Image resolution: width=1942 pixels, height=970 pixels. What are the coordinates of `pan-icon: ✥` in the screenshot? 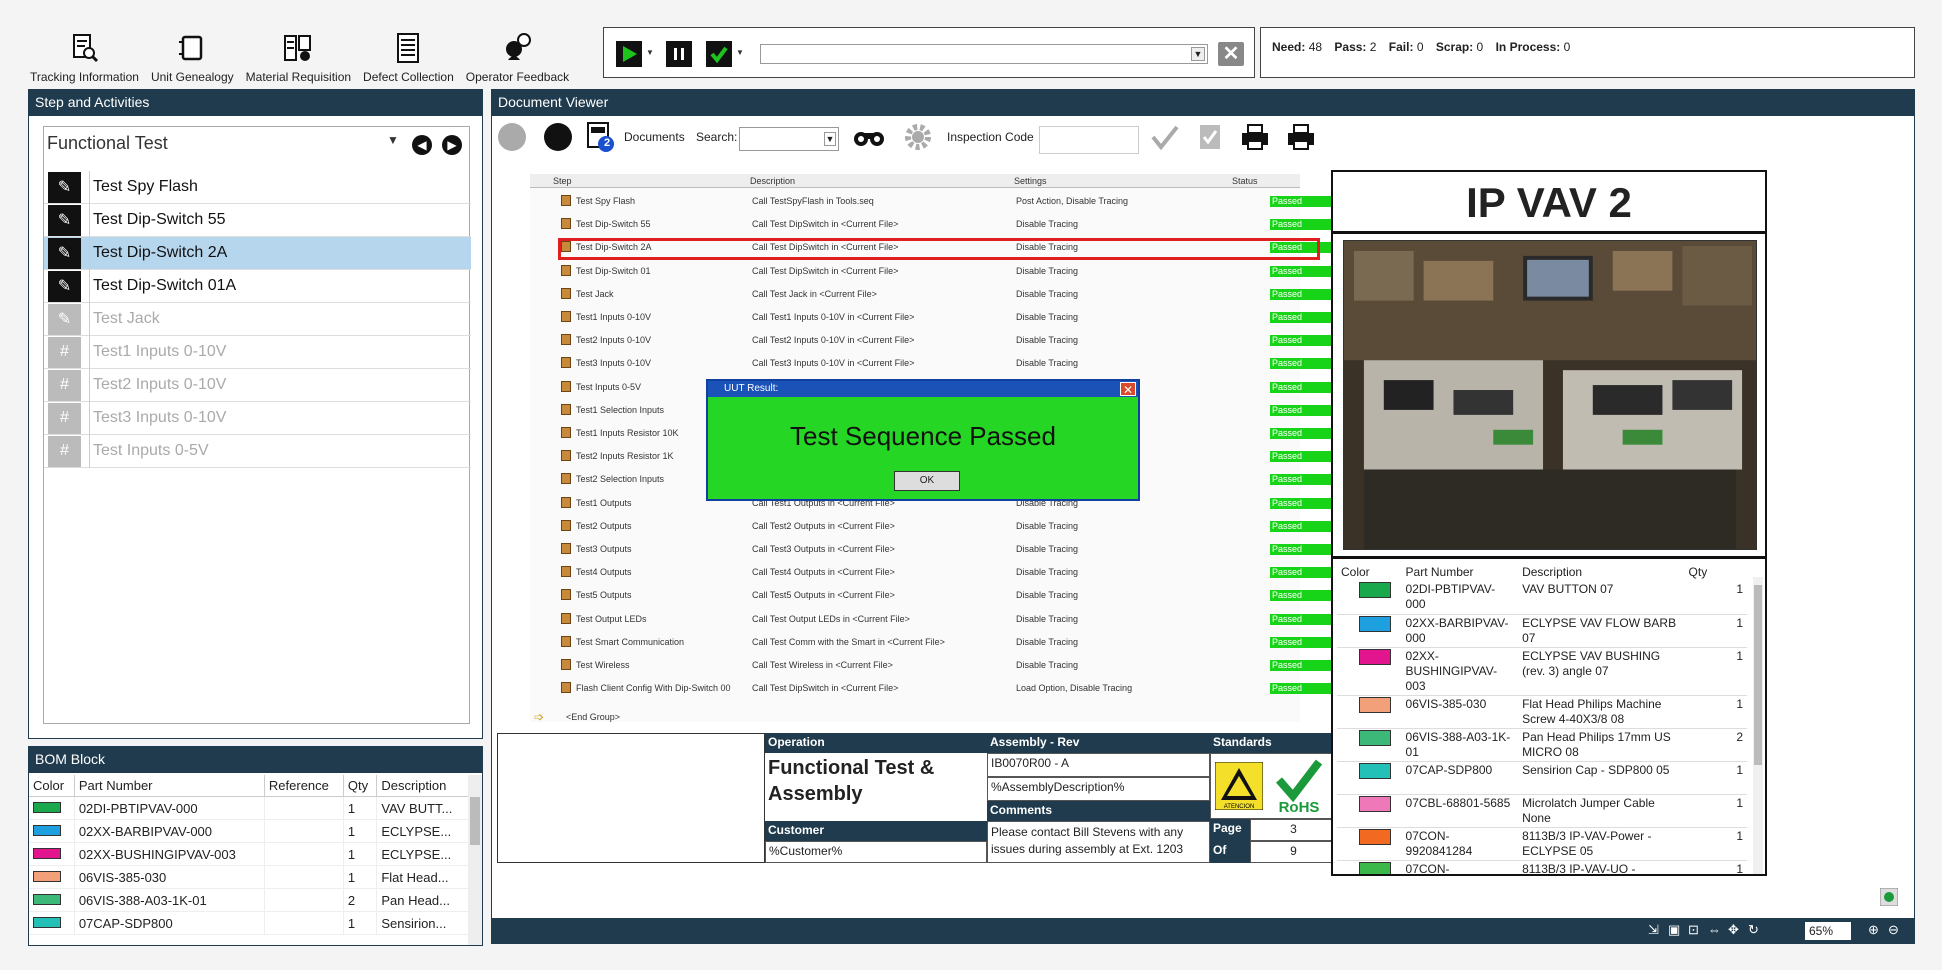 It's located at (1733, 930).